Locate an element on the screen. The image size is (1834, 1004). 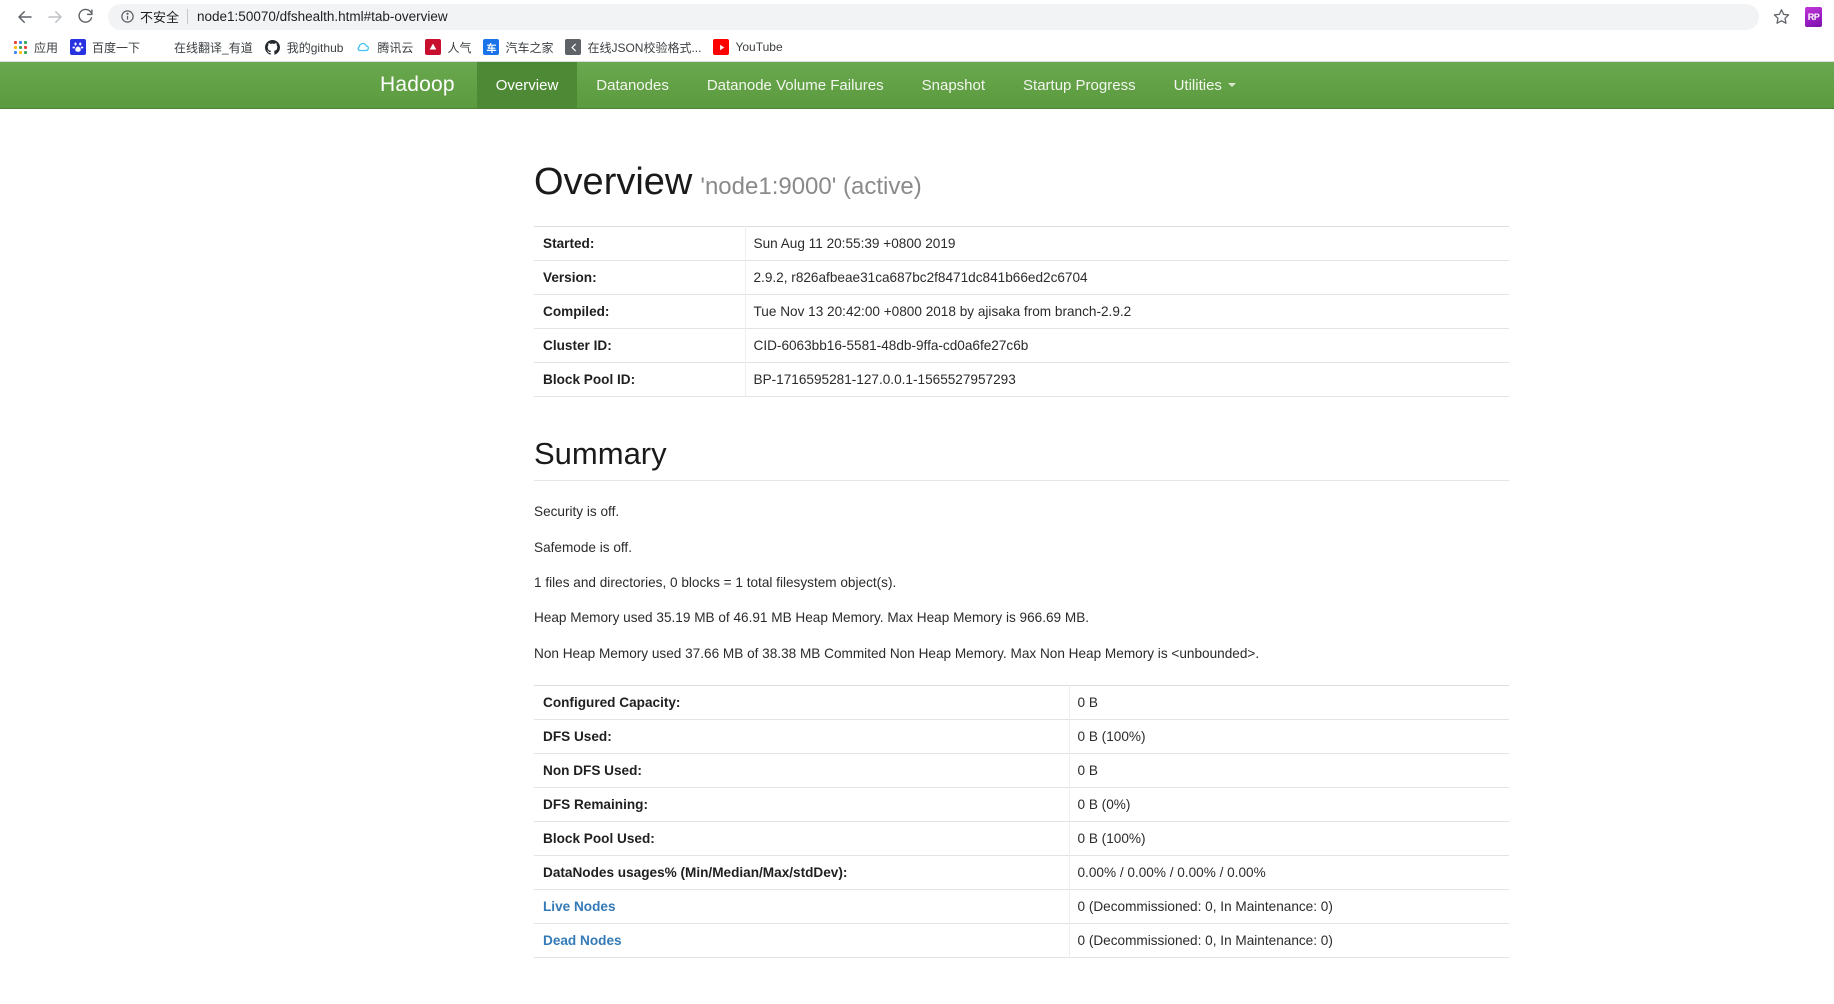
tab-label: Overview is located at coordinates (527, 85).